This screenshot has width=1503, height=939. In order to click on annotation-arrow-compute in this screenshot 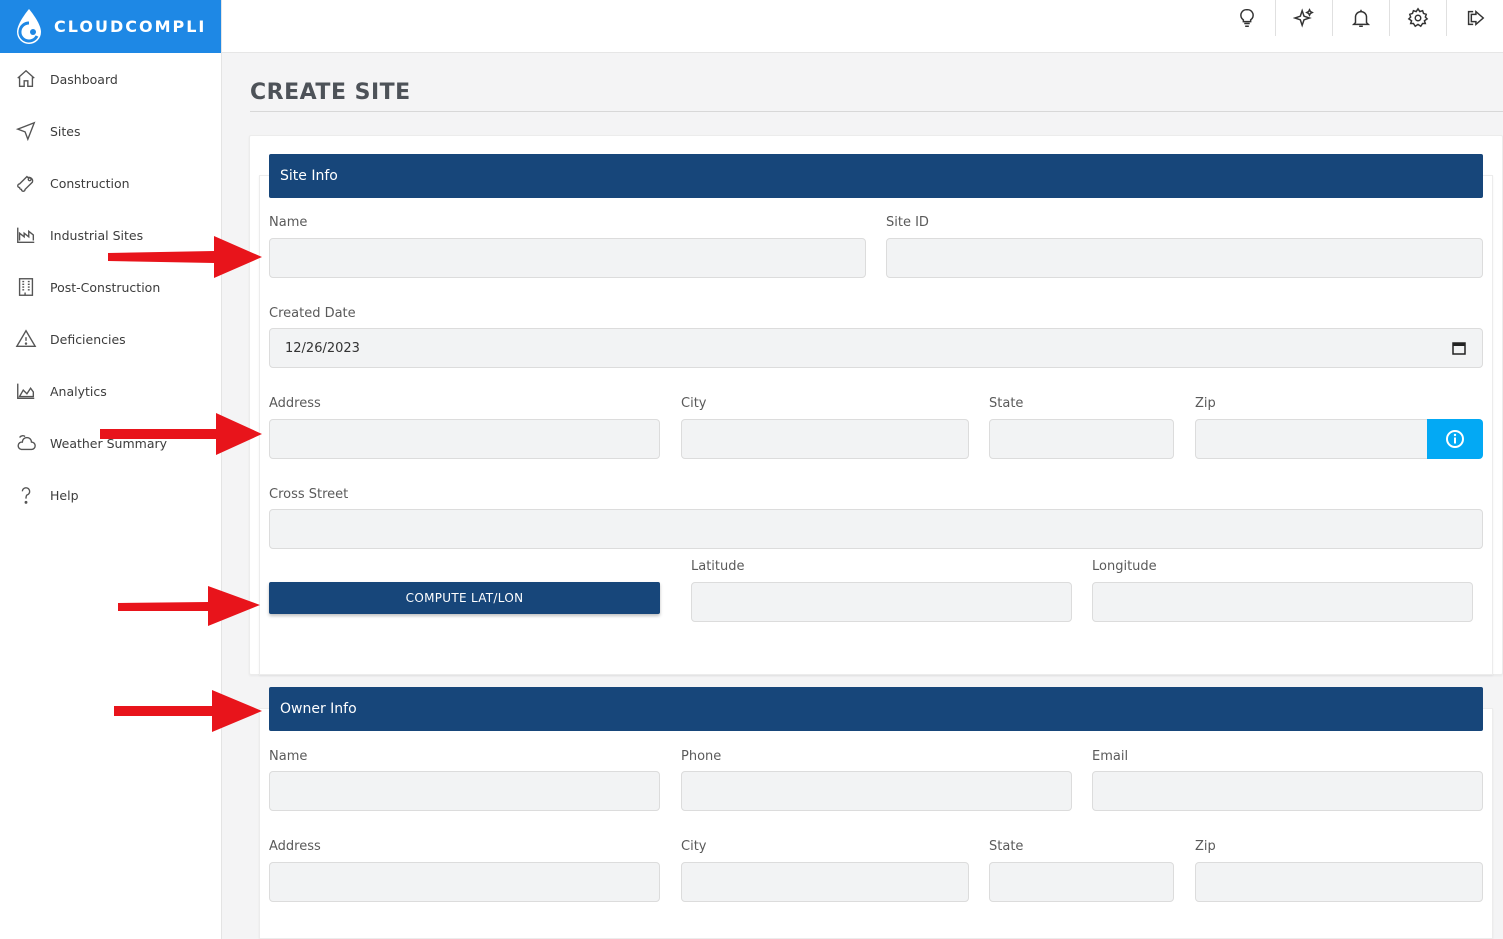, I will do `click(189, 606)`.